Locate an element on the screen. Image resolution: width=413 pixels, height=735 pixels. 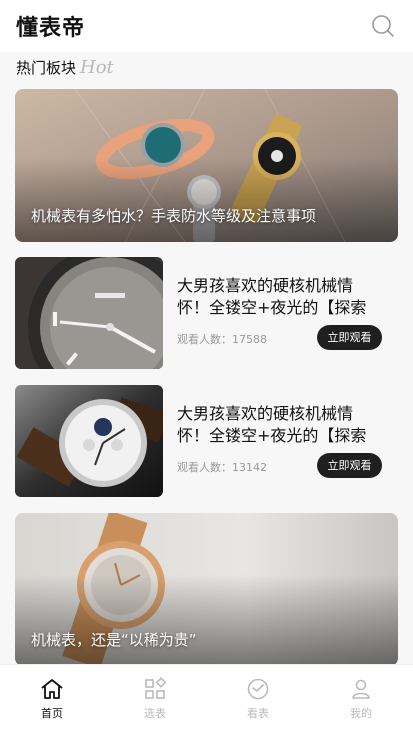
section-header: 热门板块 Hot is located at coordinates (65, 66).